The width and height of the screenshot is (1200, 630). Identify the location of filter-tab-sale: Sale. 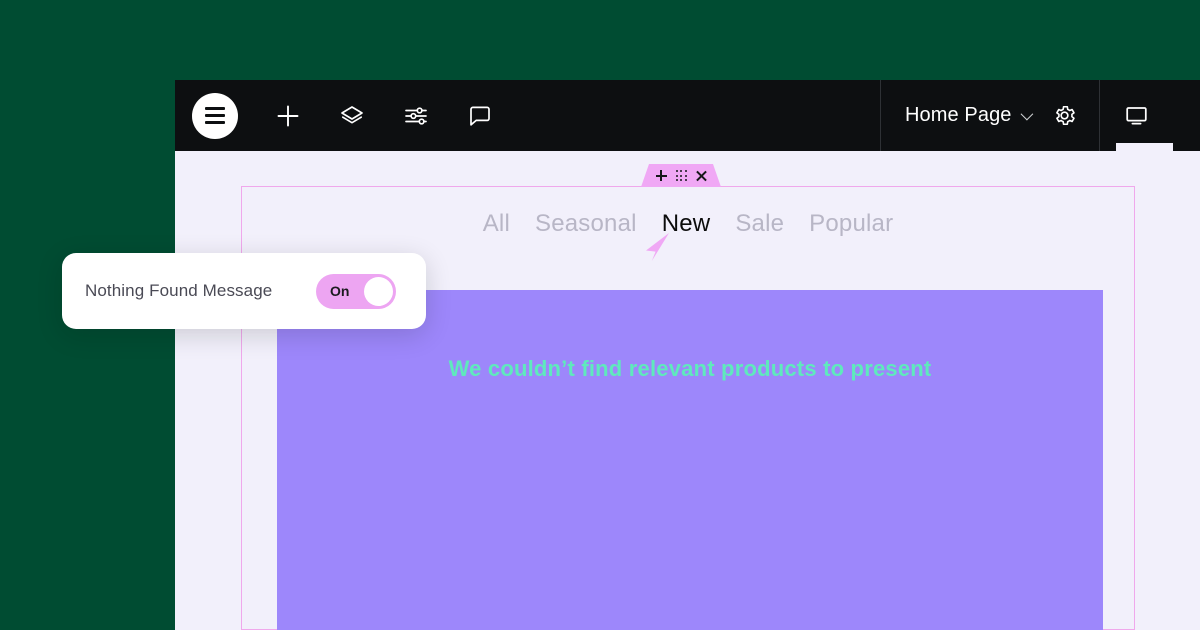
(759, 224).